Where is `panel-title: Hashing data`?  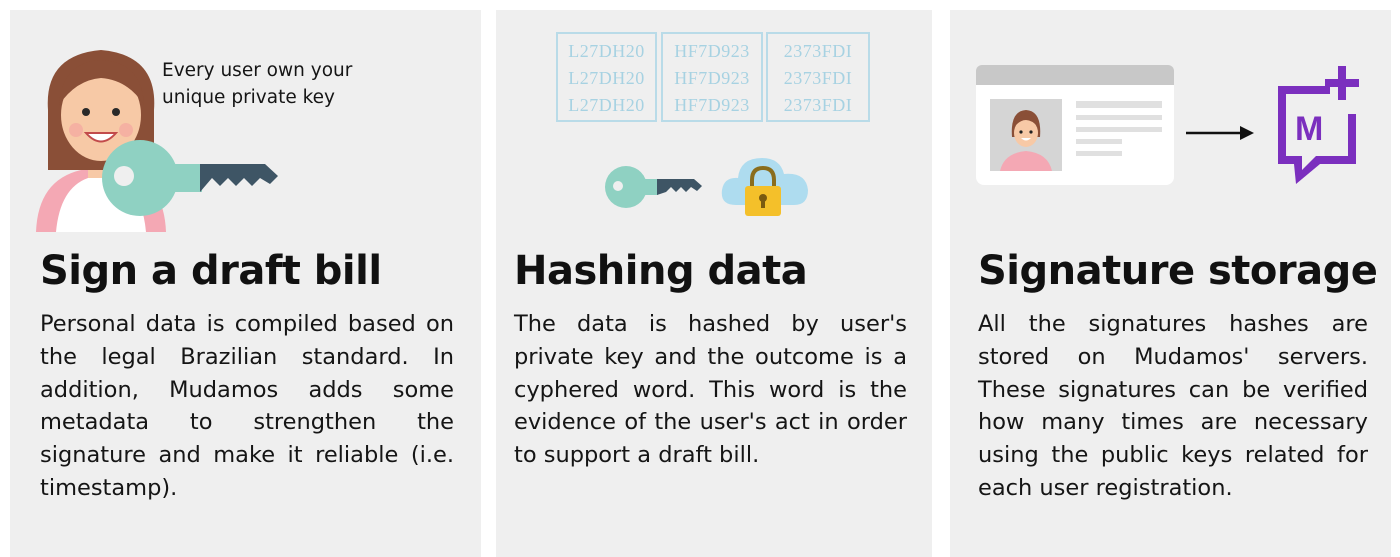
panel-title: Hashing data is located at coordinates (661, 271).